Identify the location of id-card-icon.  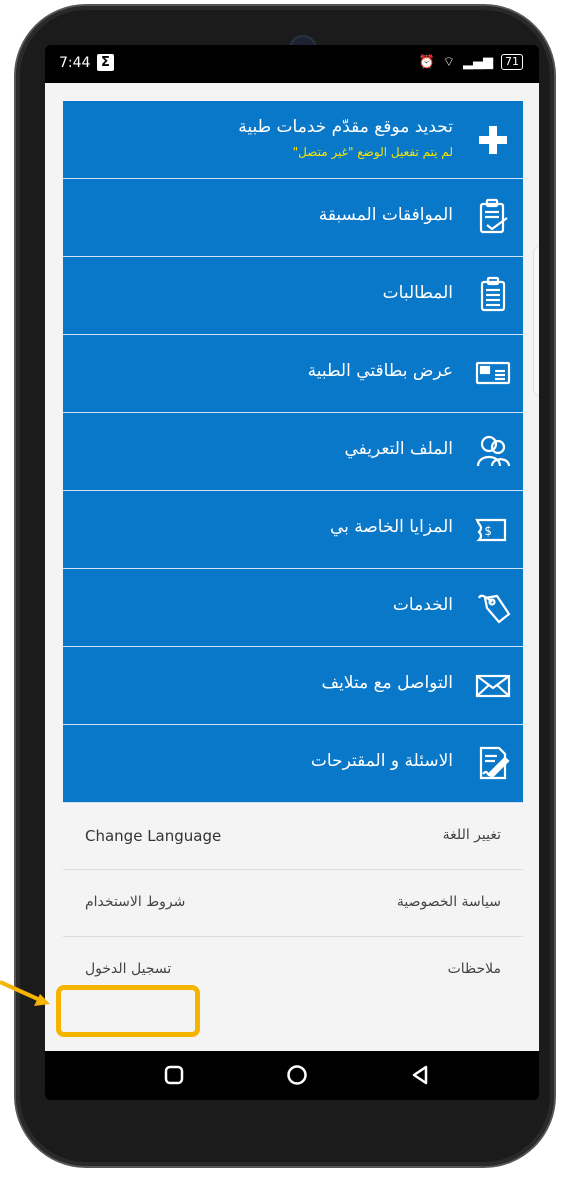
(493, 373).